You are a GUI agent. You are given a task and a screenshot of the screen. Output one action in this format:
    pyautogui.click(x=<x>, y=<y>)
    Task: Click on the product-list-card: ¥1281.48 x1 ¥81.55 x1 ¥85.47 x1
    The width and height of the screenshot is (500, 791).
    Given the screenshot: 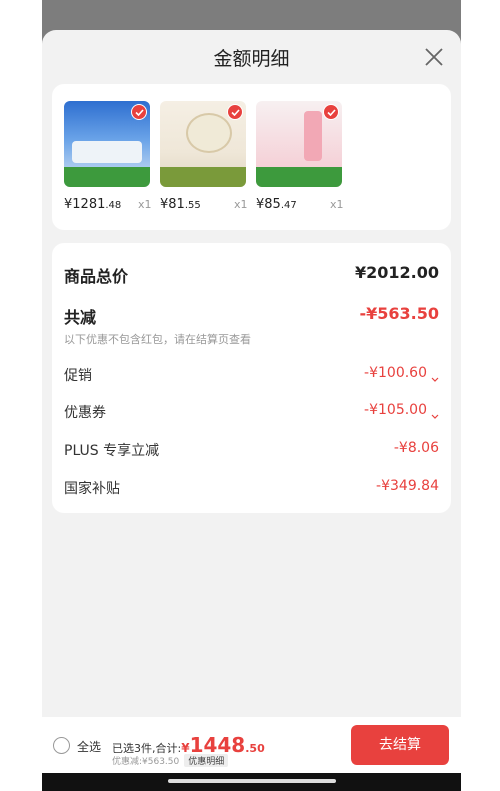 What is the action you would take?
    pyautogui.click(x=251, y=157)
    